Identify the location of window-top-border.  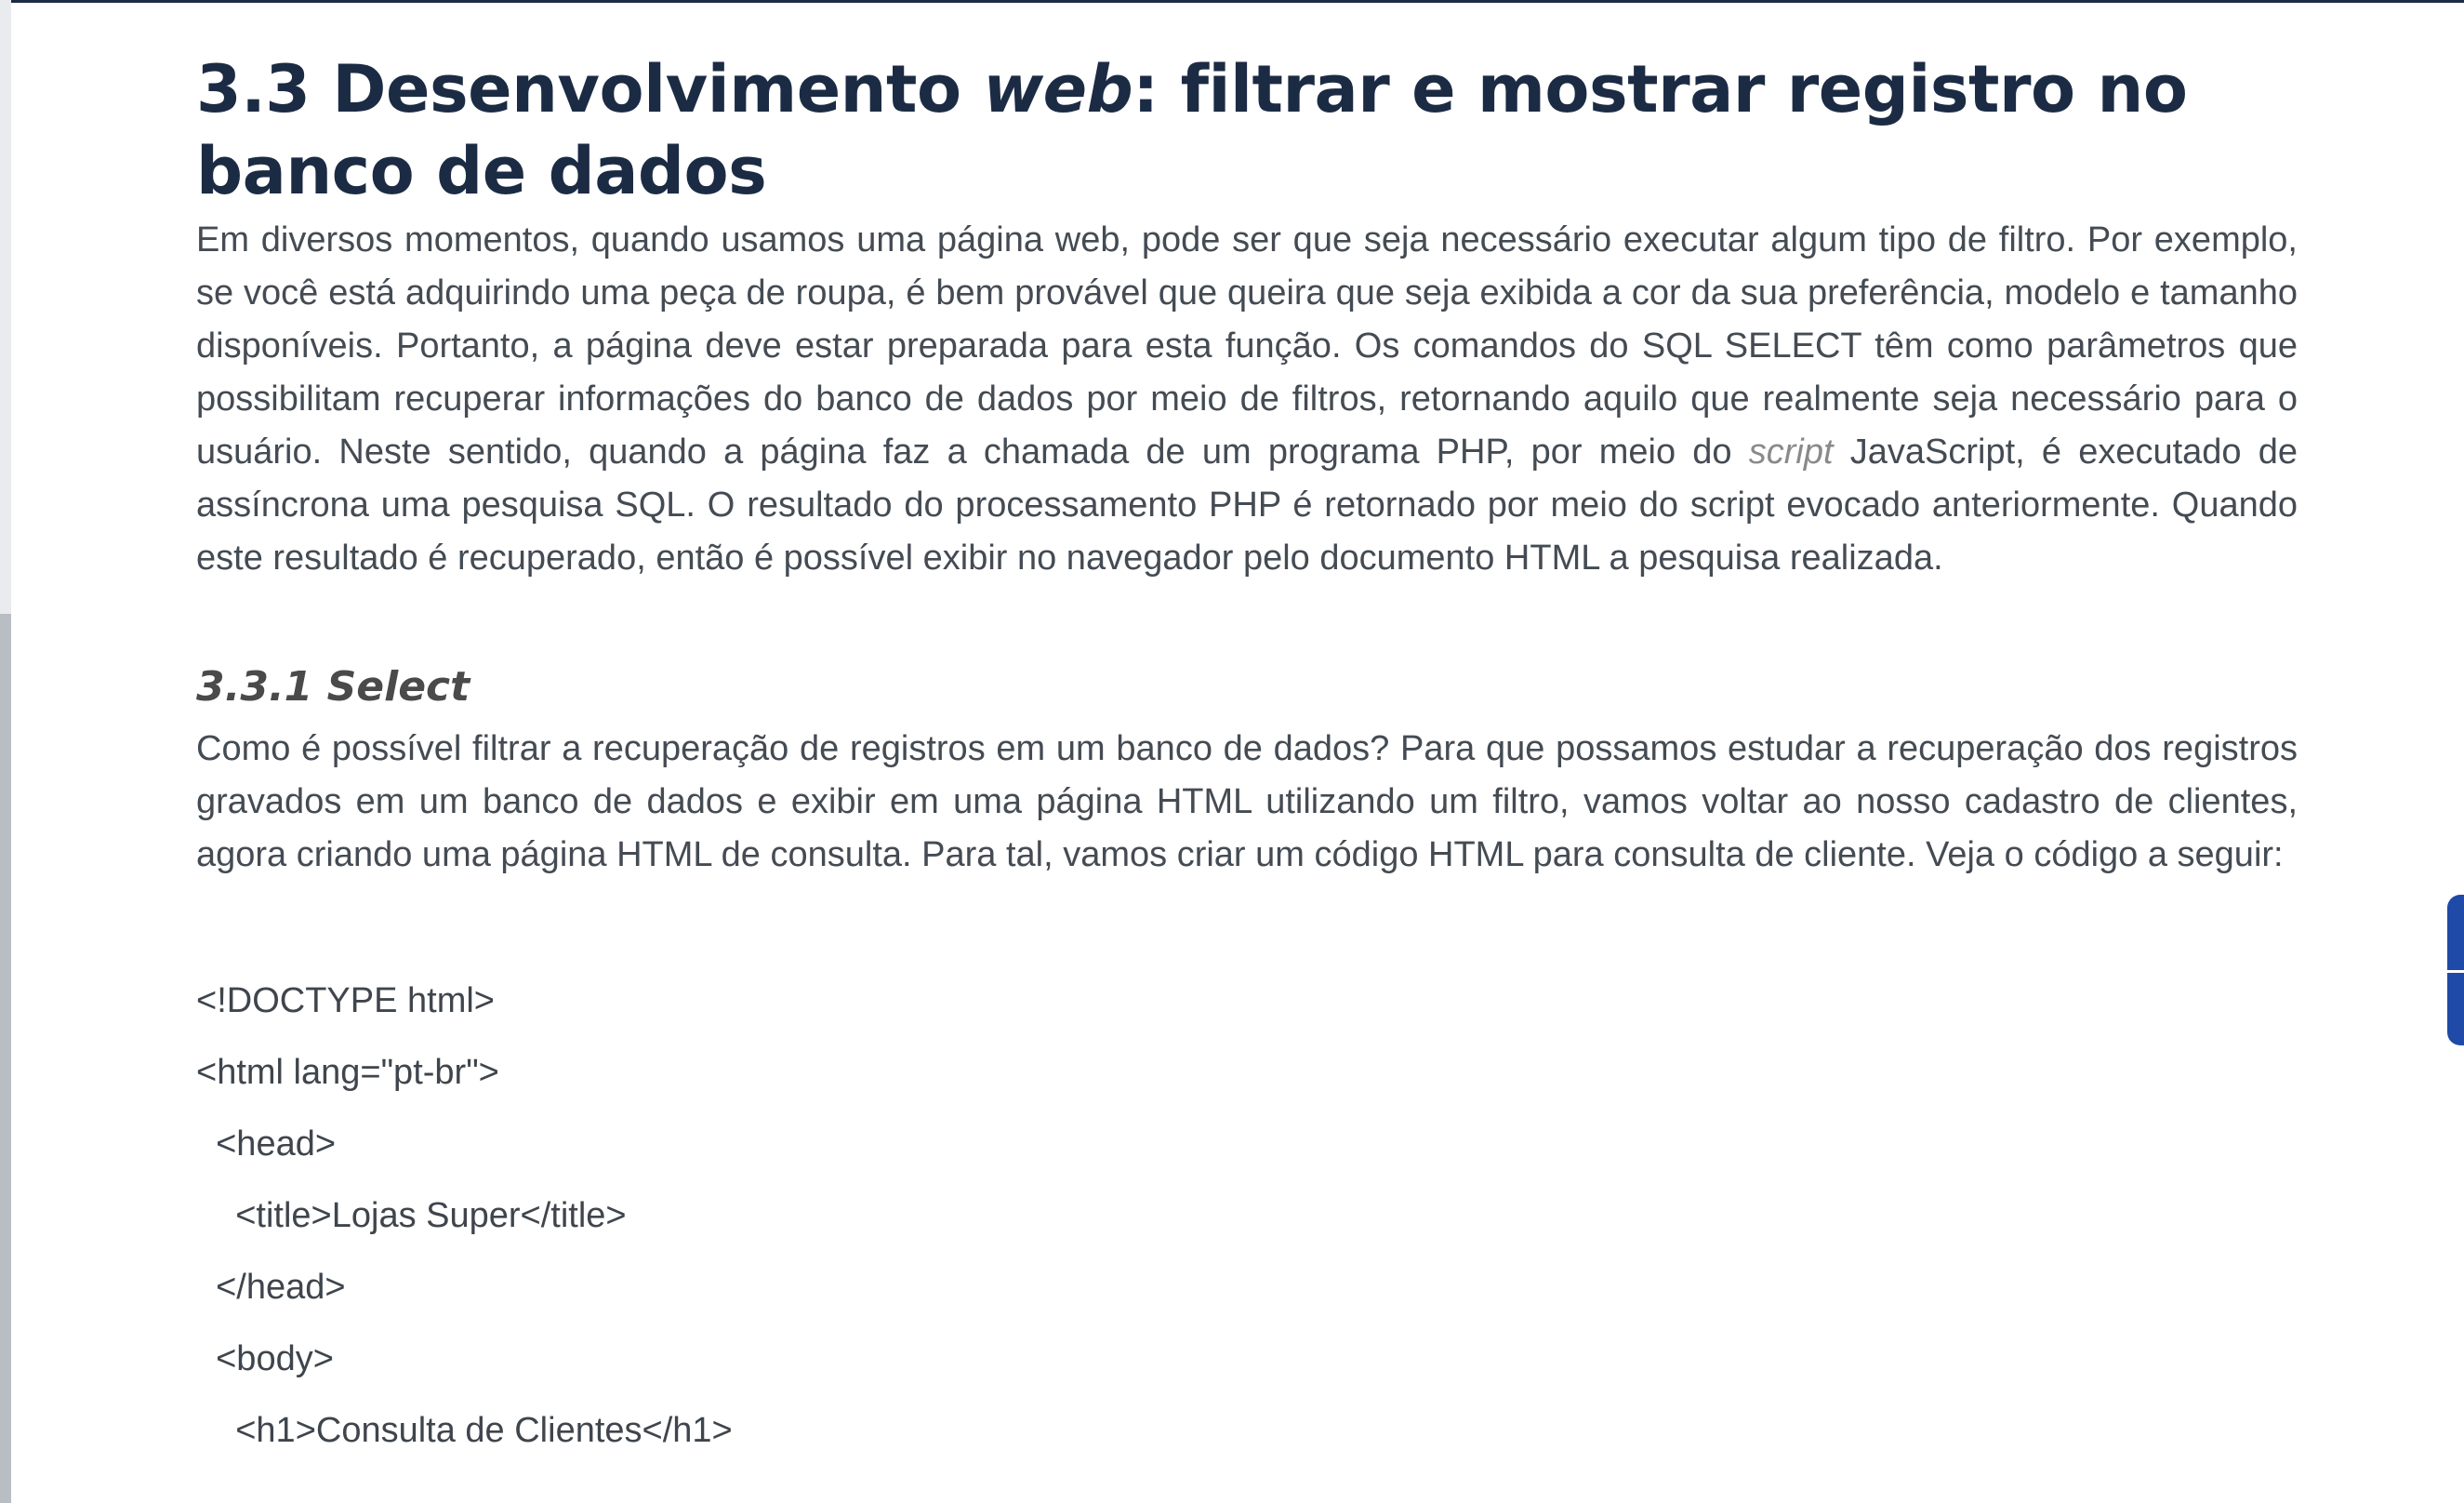
(1232, 1).